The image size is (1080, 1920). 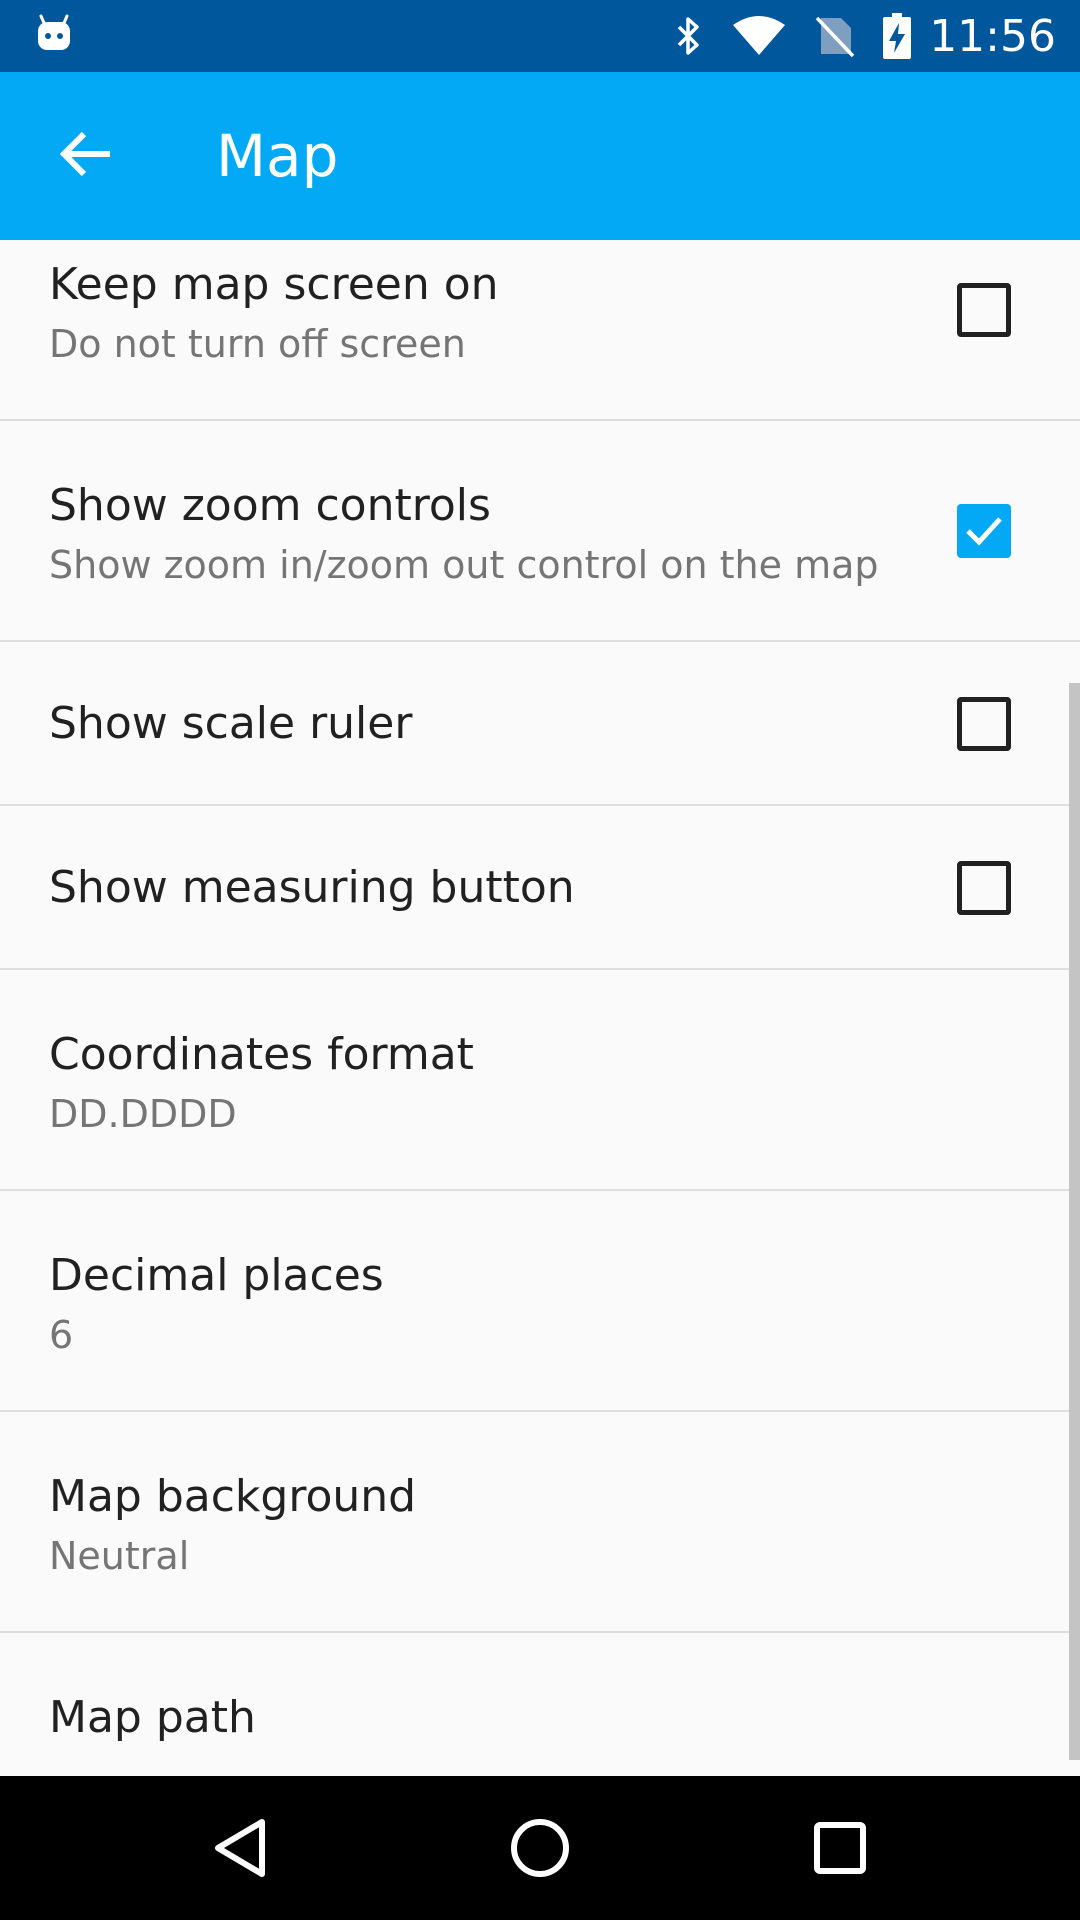 What do you see at coordinates (759, 36) in the screenshot?
I see `wifi-icon` at bounding box center [759, 36].